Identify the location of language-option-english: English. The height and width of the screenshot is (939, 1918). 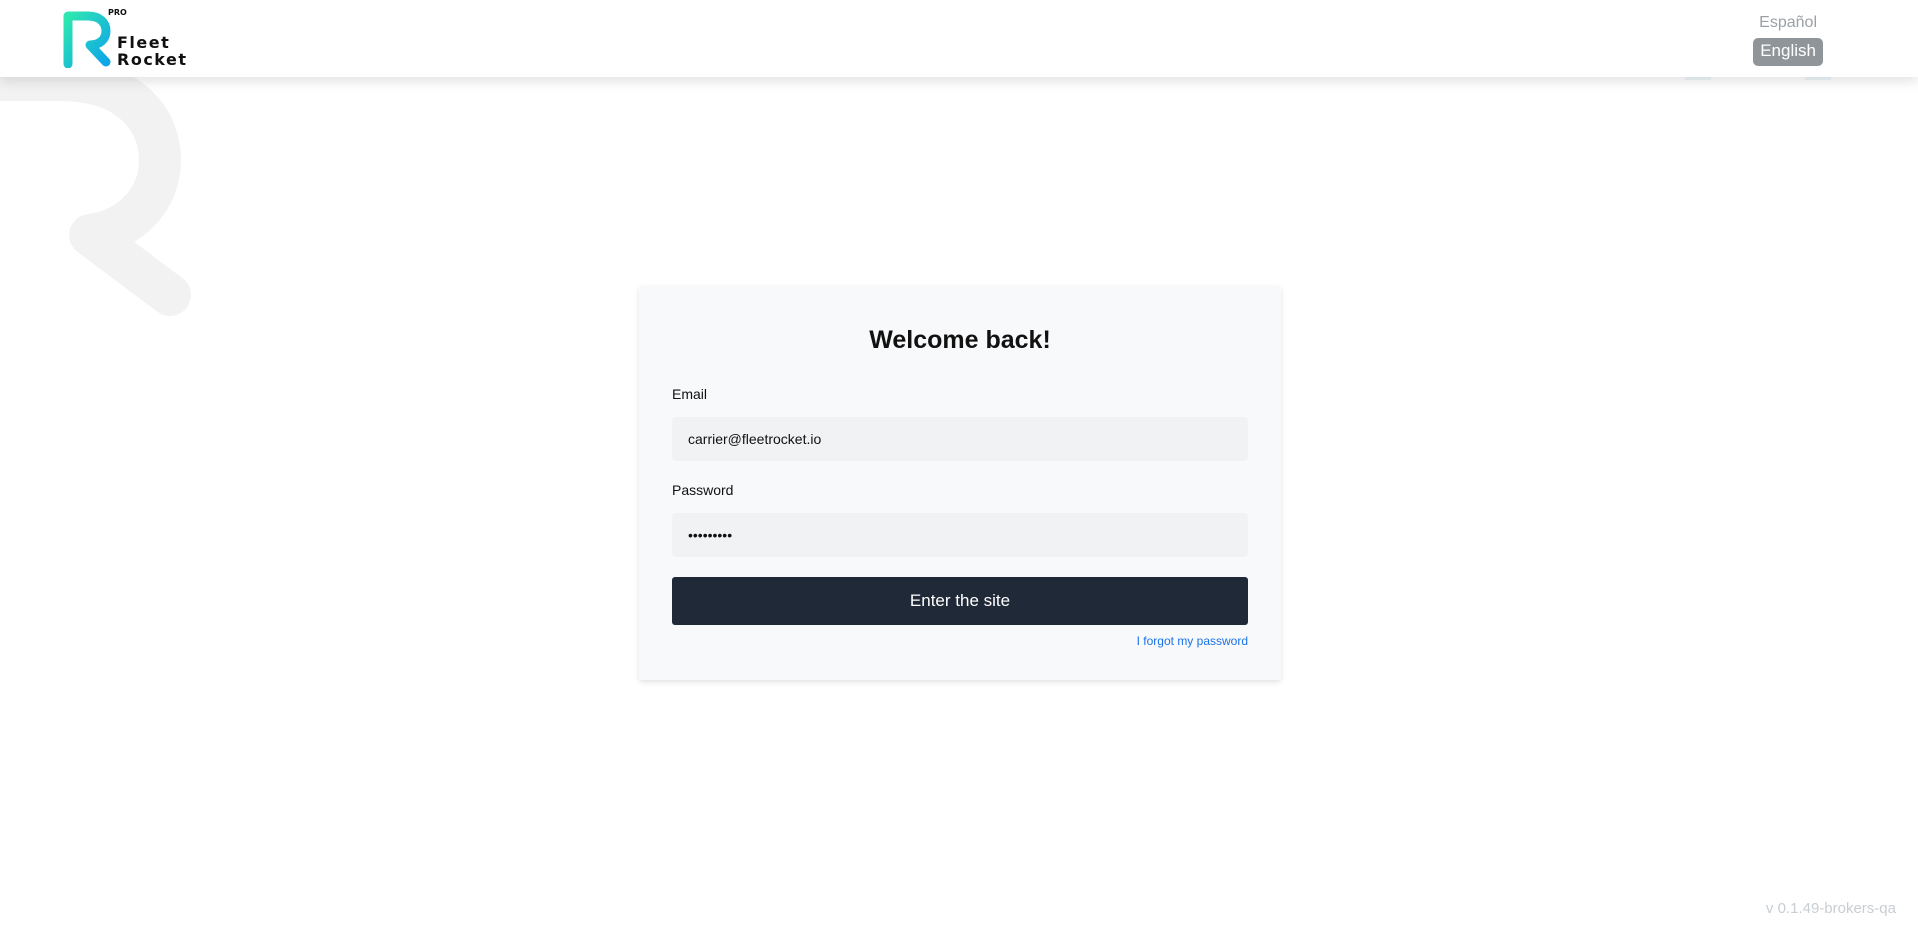
(1788, 52).